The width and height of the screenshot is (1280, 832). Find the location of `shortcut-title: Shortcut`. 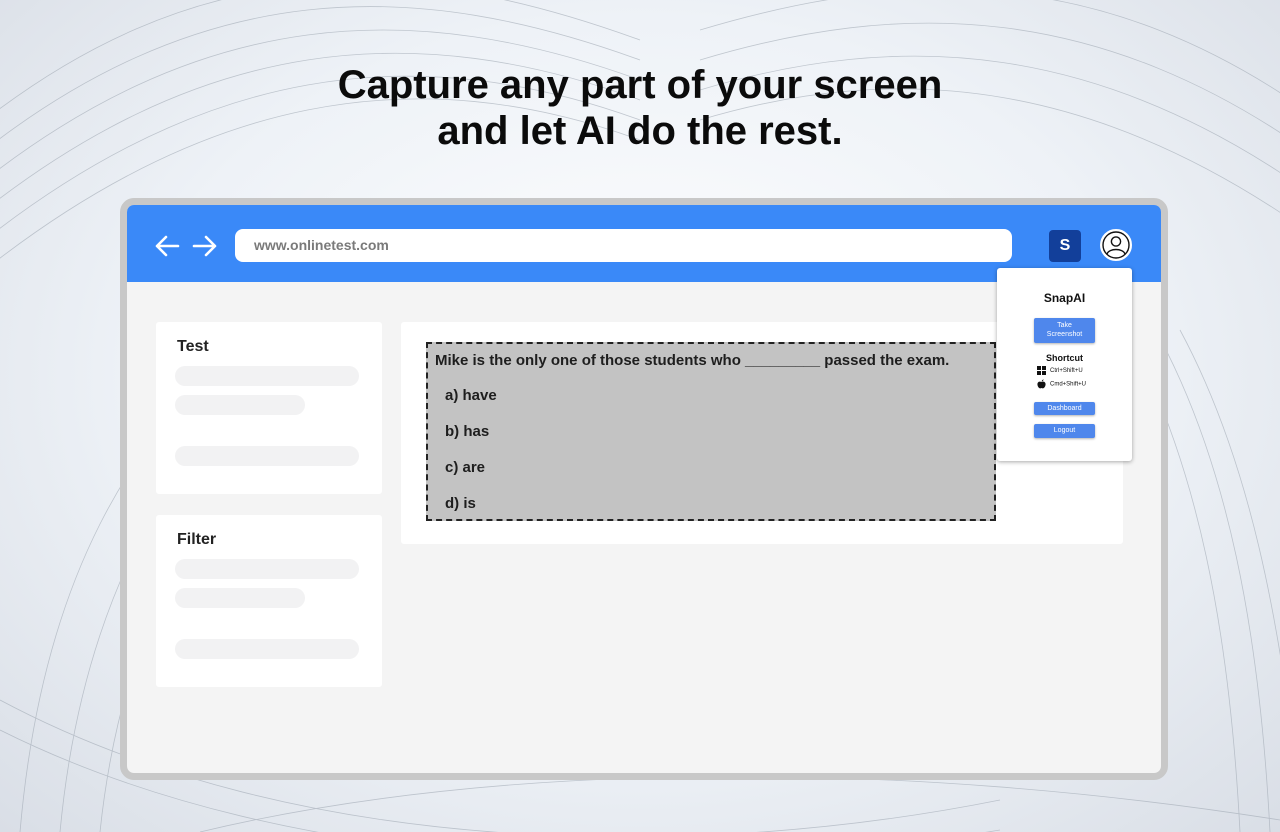

shortcut-title: Shortcut is located at coordinates (1064, 358).